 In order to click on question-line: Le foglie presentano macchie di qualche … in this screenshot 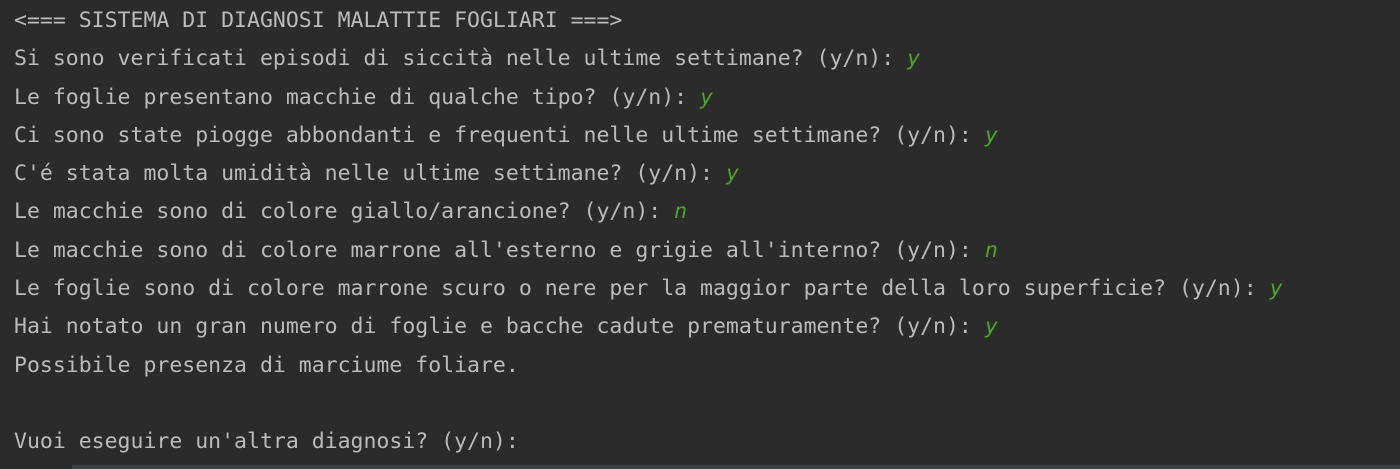, I will do `click(707, 102)`.